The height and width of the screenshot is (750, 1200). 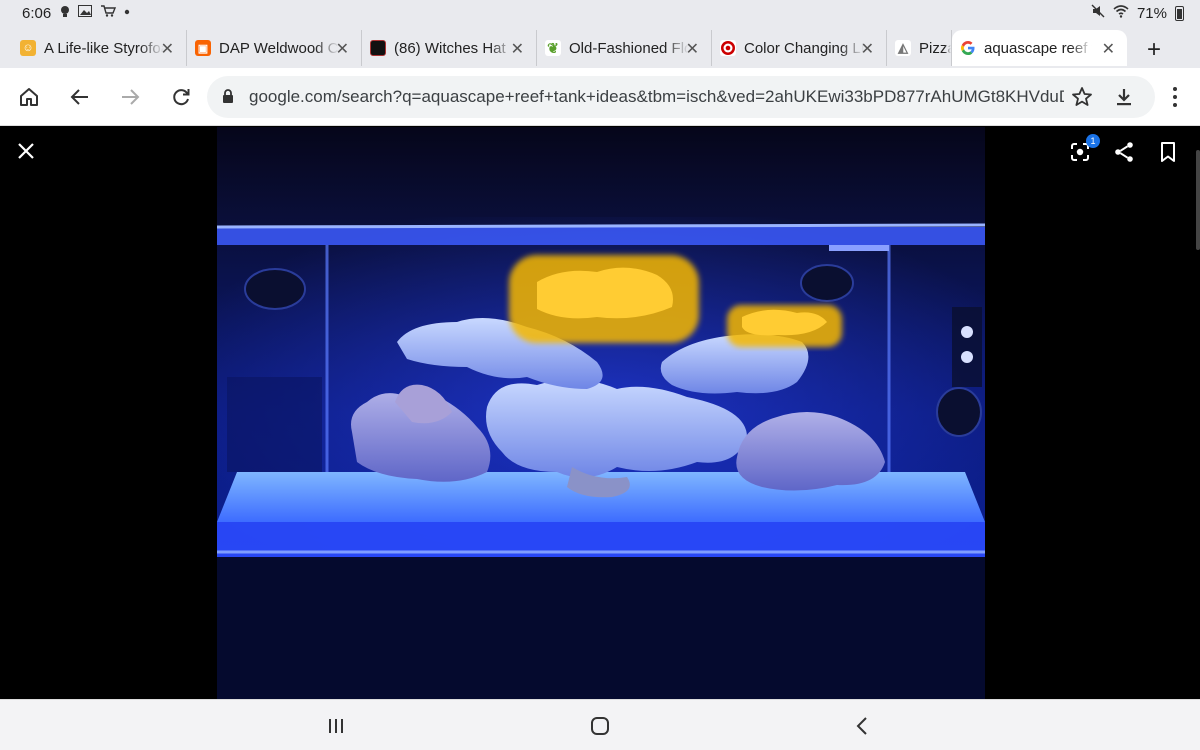 I want to click on lens-count-badge: 1, so click(x=1093, y=141).